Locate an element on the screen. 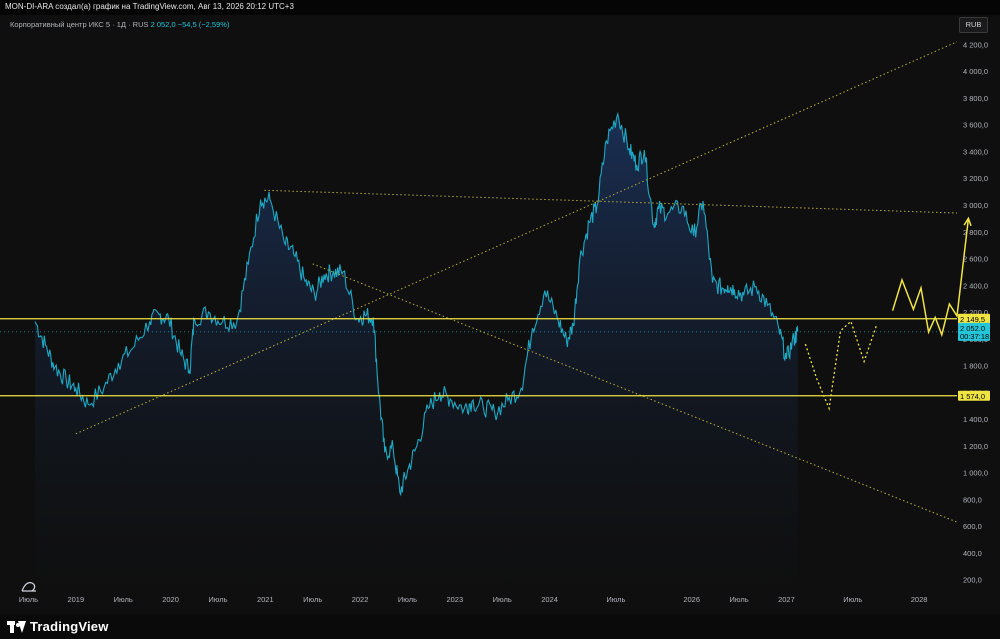 The height and width of the screenshot is (639, 1000). y-tick-label: 3 800,0 is located at coordinates (975, 98).